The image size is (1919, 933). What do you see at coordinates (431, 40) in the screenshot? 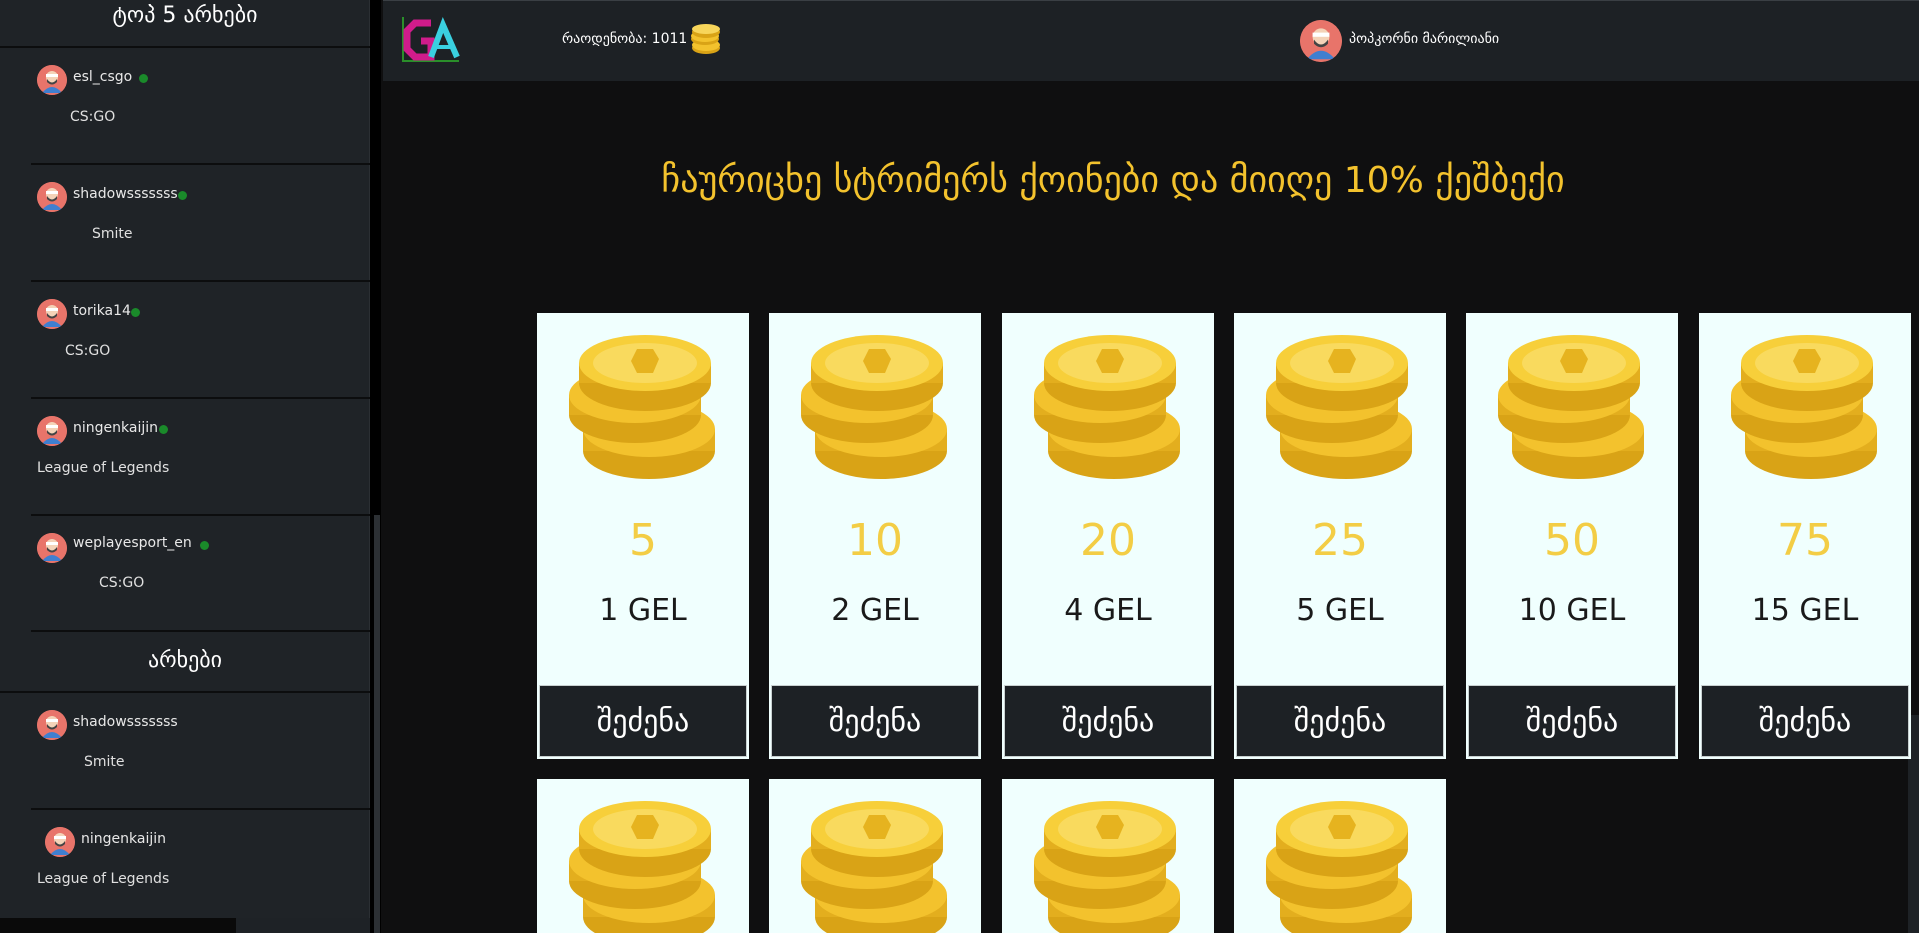
I see `logo-icon` at bounding box center [431, 40].